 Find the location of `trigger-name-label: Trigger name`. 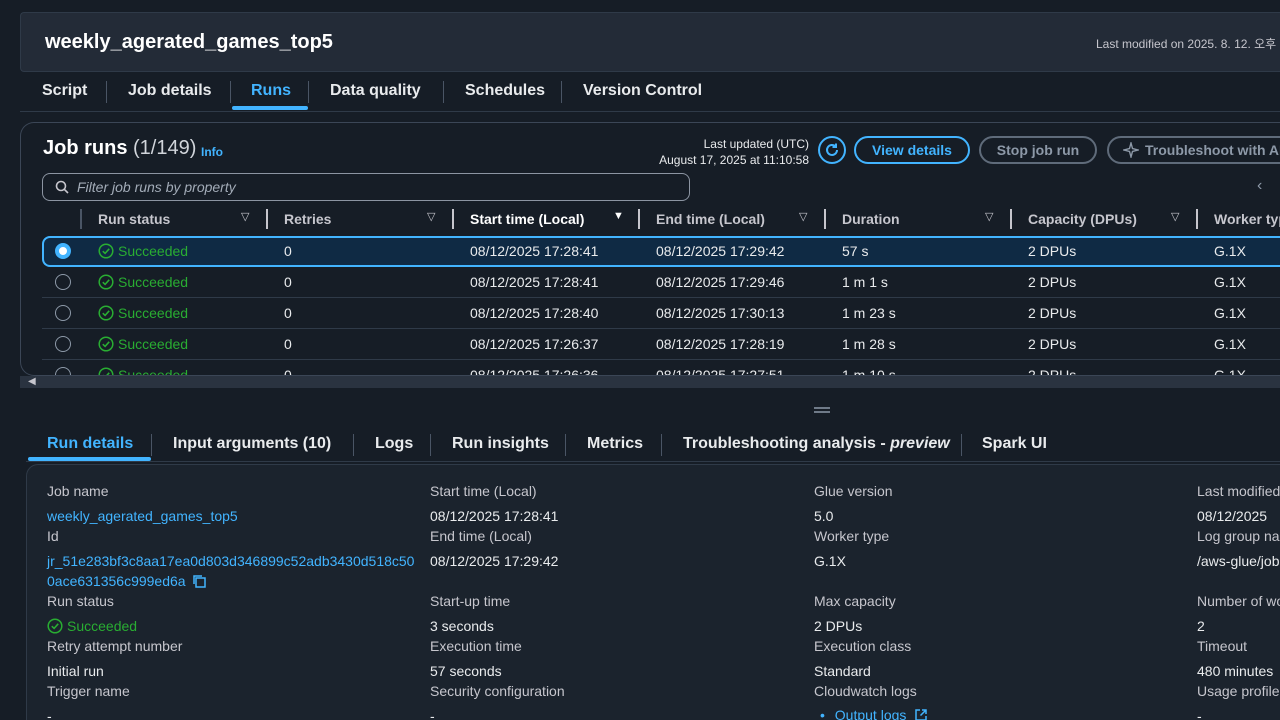

trigger-name-label: Trigger name is located at coordinates (88, 691).